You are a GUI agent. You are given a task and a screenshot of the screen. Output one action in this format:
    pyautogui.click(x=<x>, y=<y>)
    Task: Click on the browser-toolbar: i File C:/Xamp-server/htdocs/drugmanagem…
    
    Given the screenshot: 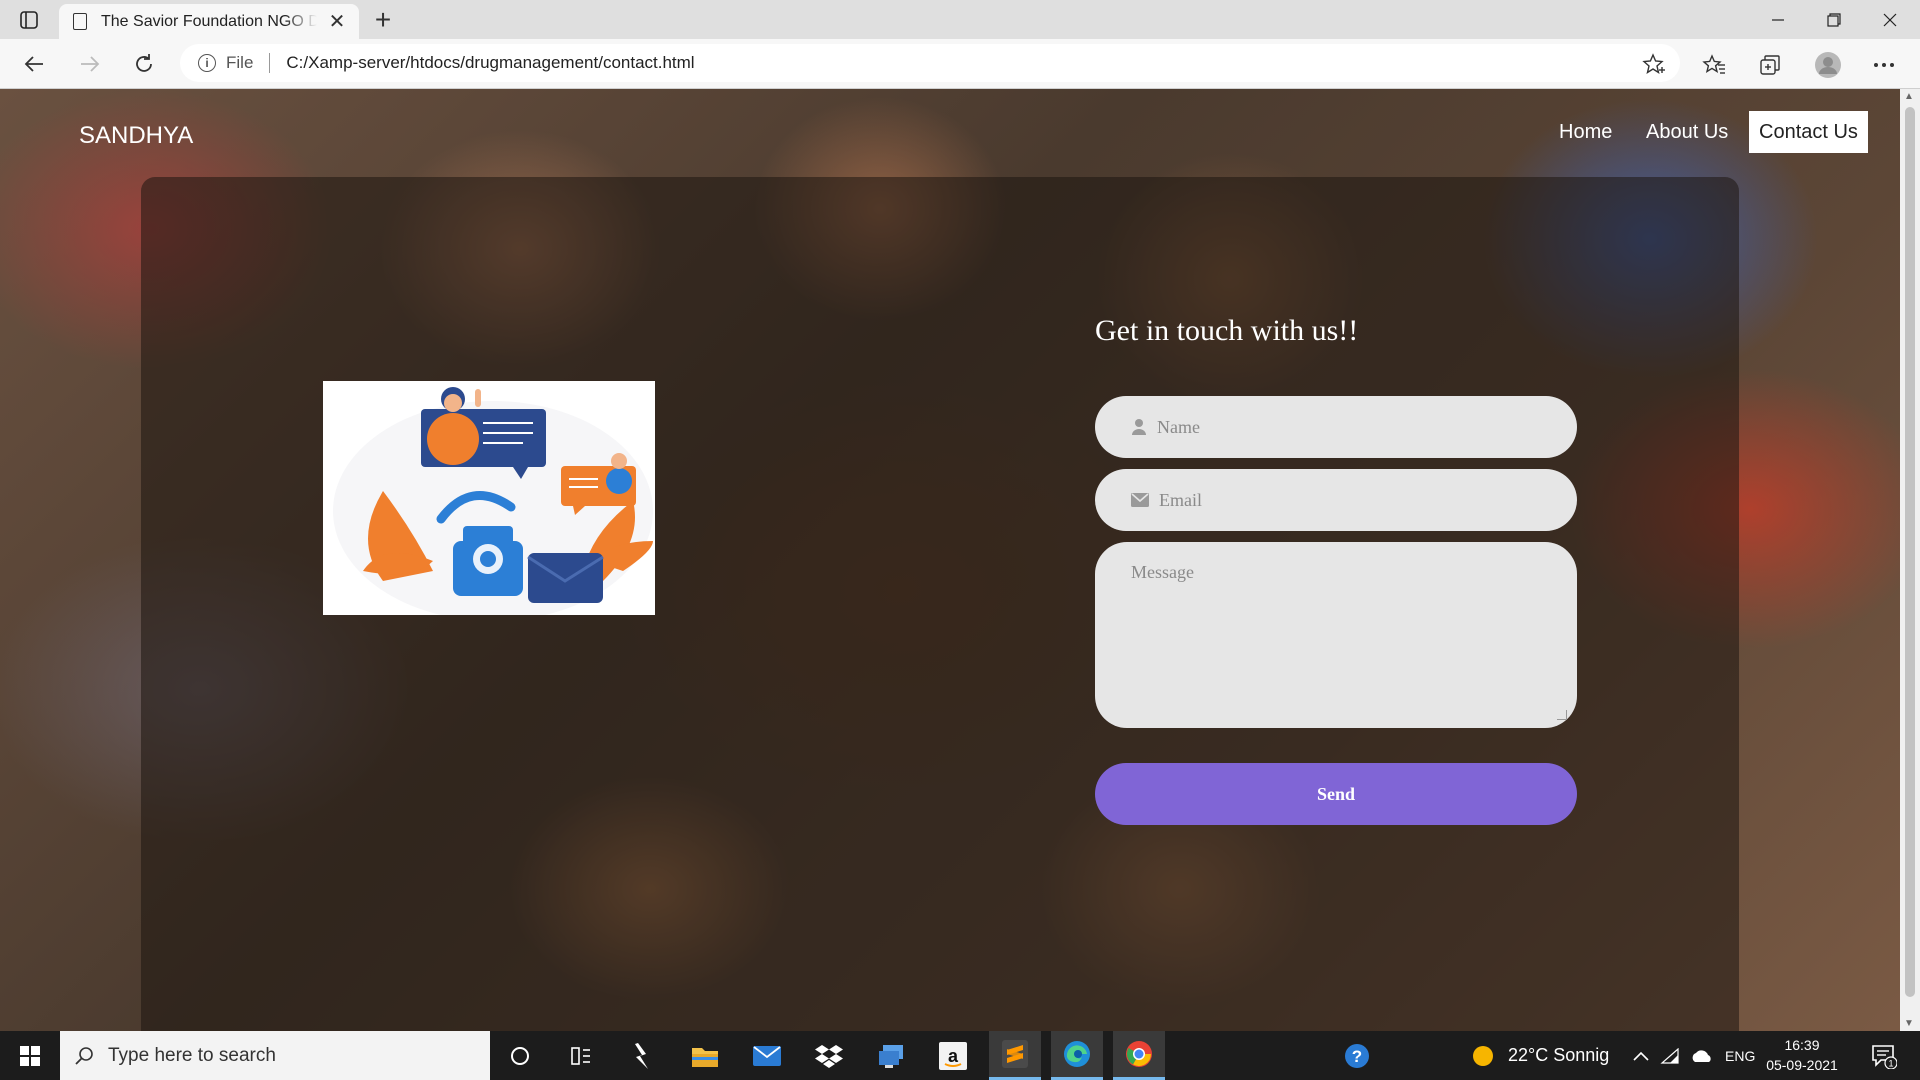 What is the action you would take?
    pyautogui.click(x=960, y=64)
    